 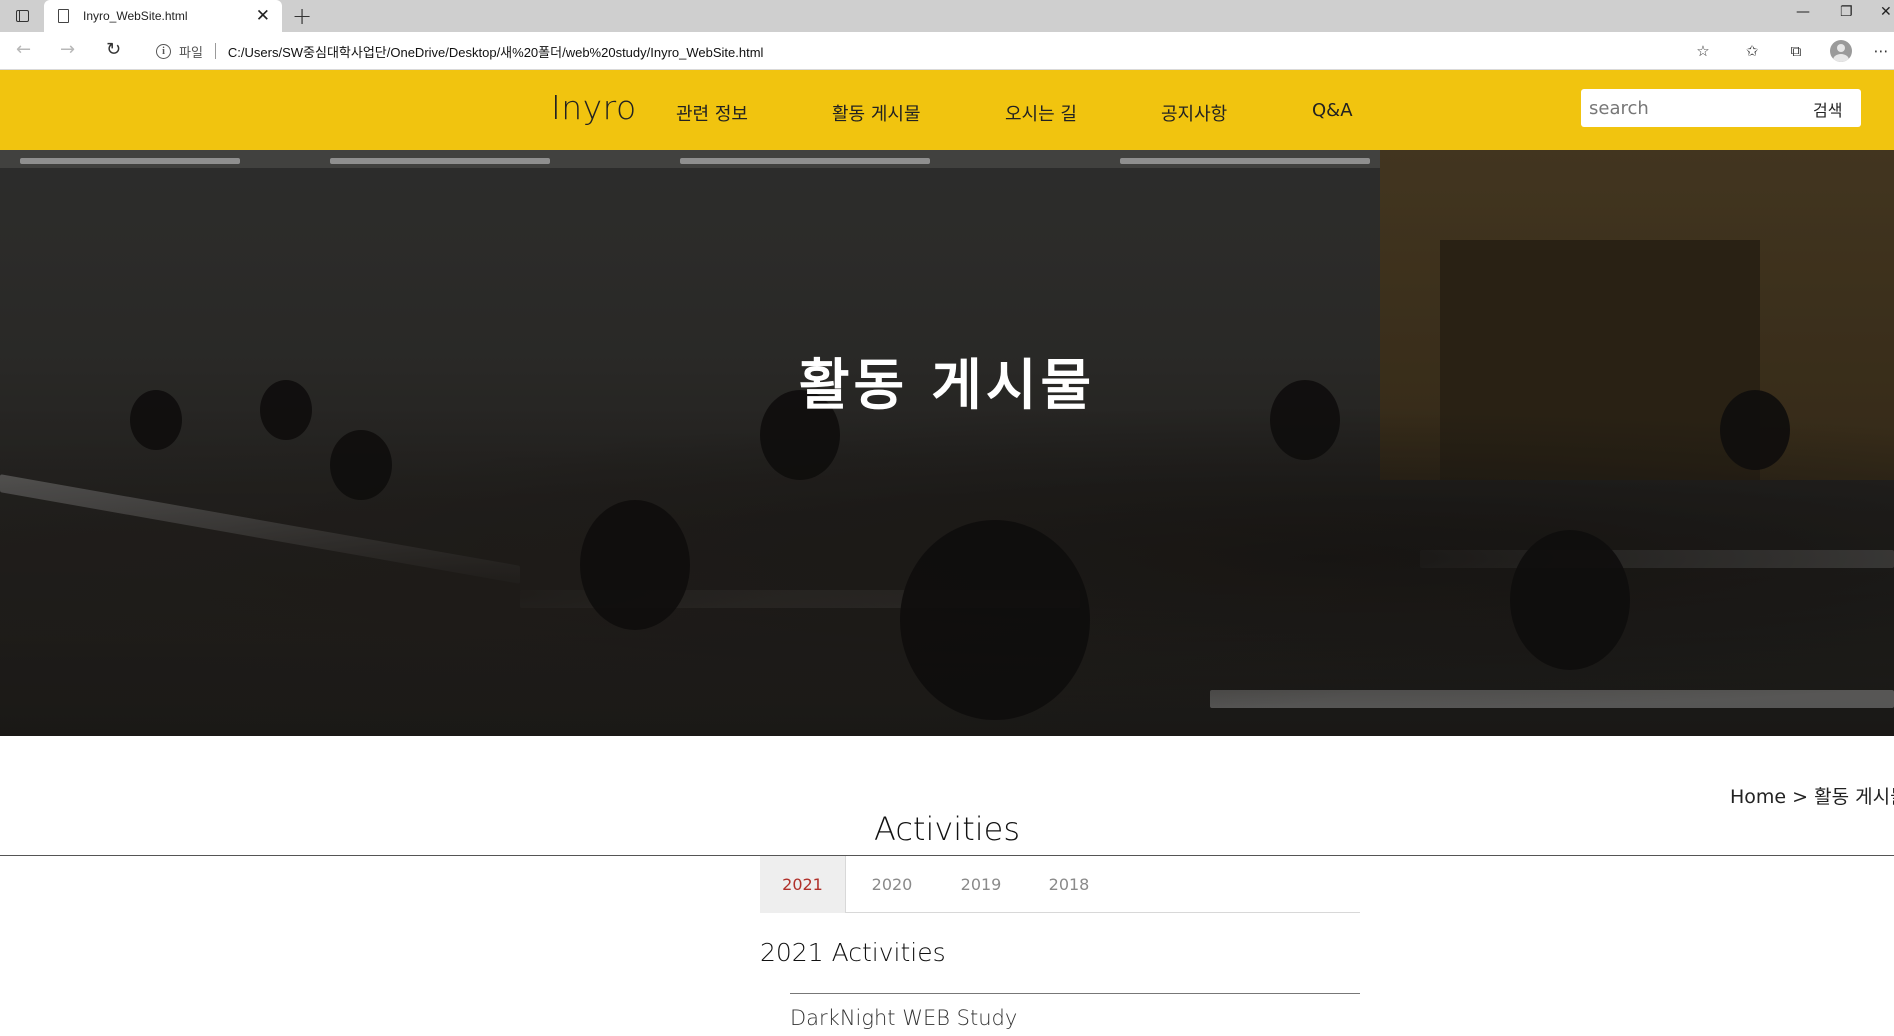 What do you see at coordinates (1796, 51) in the screenshot?
I see `collections-icon: ⧉` at bounding box center [1796, 51].